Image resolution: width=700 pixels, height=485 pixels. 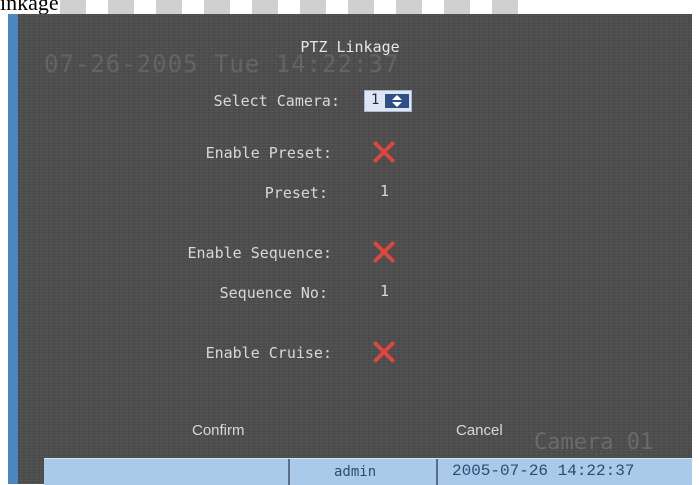 What do you see at coordinates (375, 100) in the screenshot?
I see `select-camera-value: 1` at bounding box center [375, 100].